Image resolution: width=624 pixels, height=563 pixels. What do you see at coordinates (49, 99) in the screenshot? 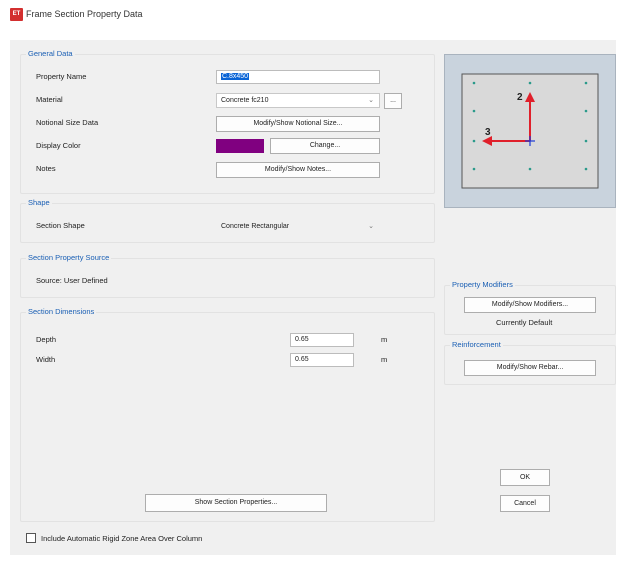
I see `material-label: Material` at bounding box center [49, 99].